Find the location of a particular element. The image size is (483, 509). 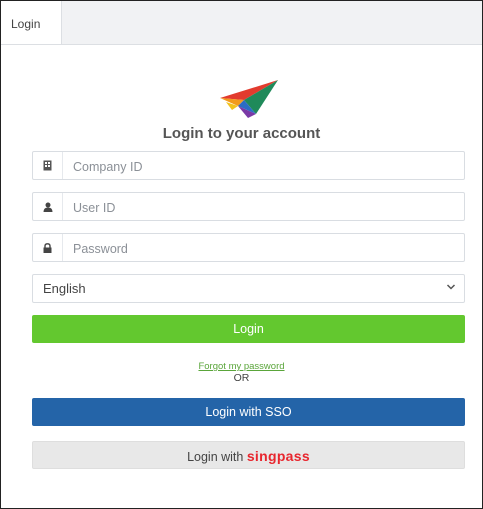

password-input is located at coordinates (263, 249).